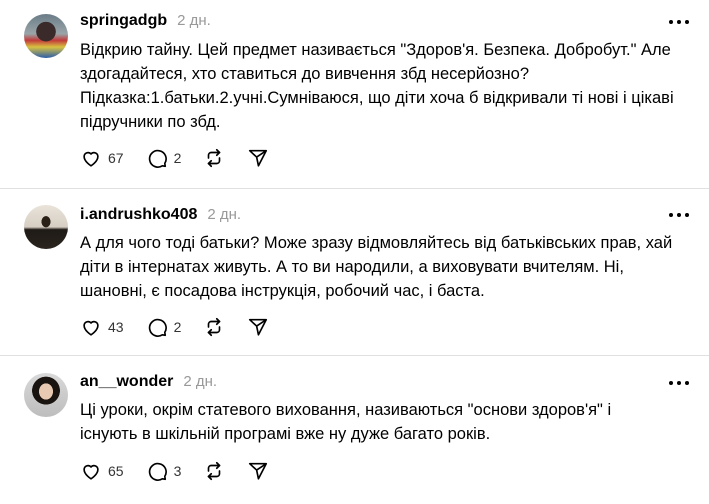 The image size is (709, 504). What do you see at coordinates (102, 471) in the screenshot?
I see `like-button: 65` at bounding box center [102, 471].